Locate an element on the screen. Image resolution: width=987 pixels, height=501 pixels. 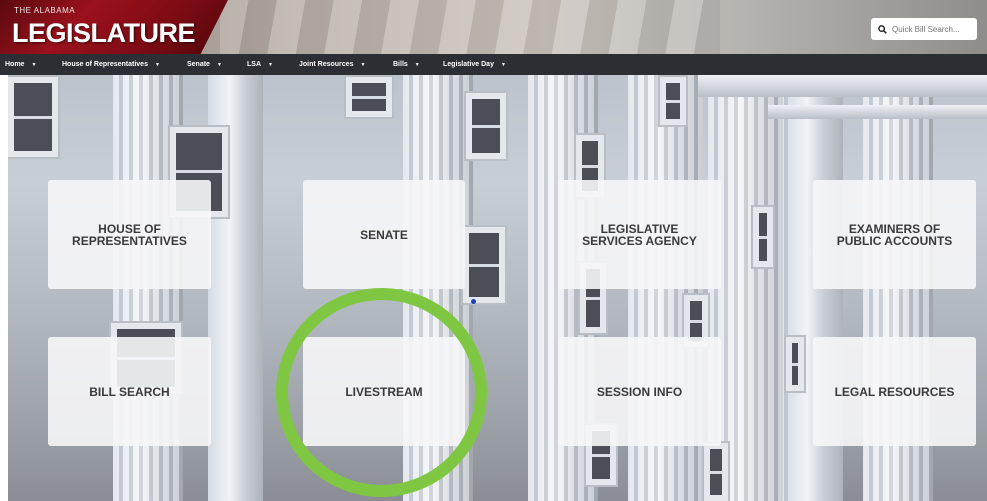
tile-bill-search: BILL SEARCH is located at coordinates (129, 391).